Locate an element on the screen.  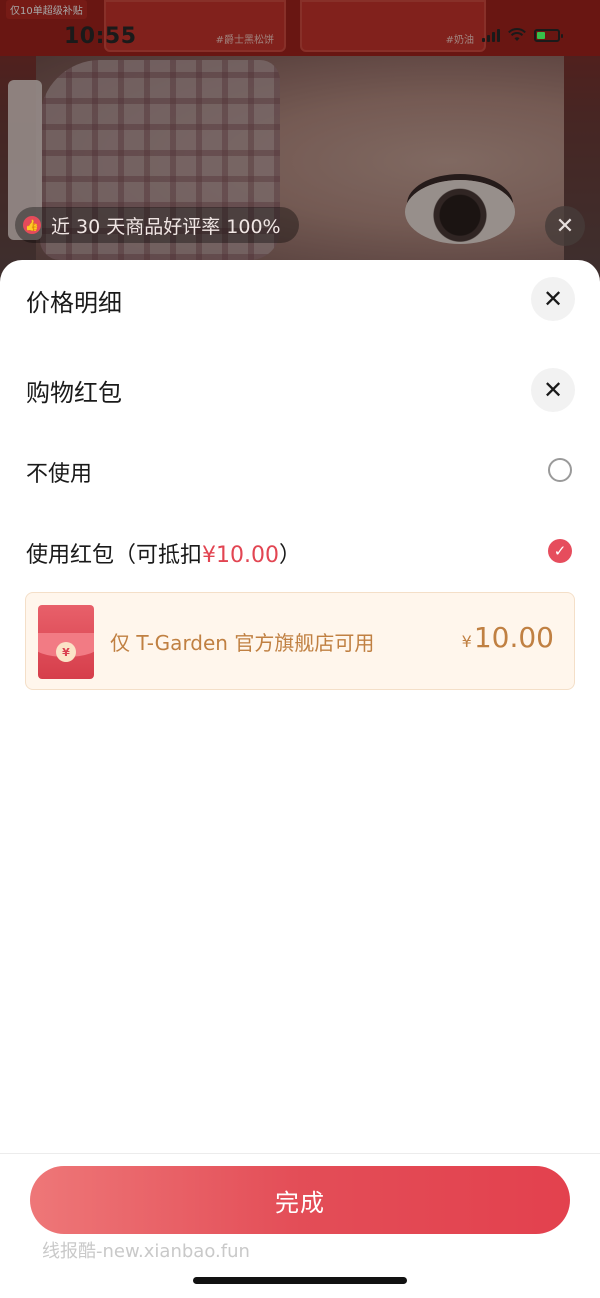
option-use-prefix: 使用红包（可抵扣 is located at coordinates (114, 555).